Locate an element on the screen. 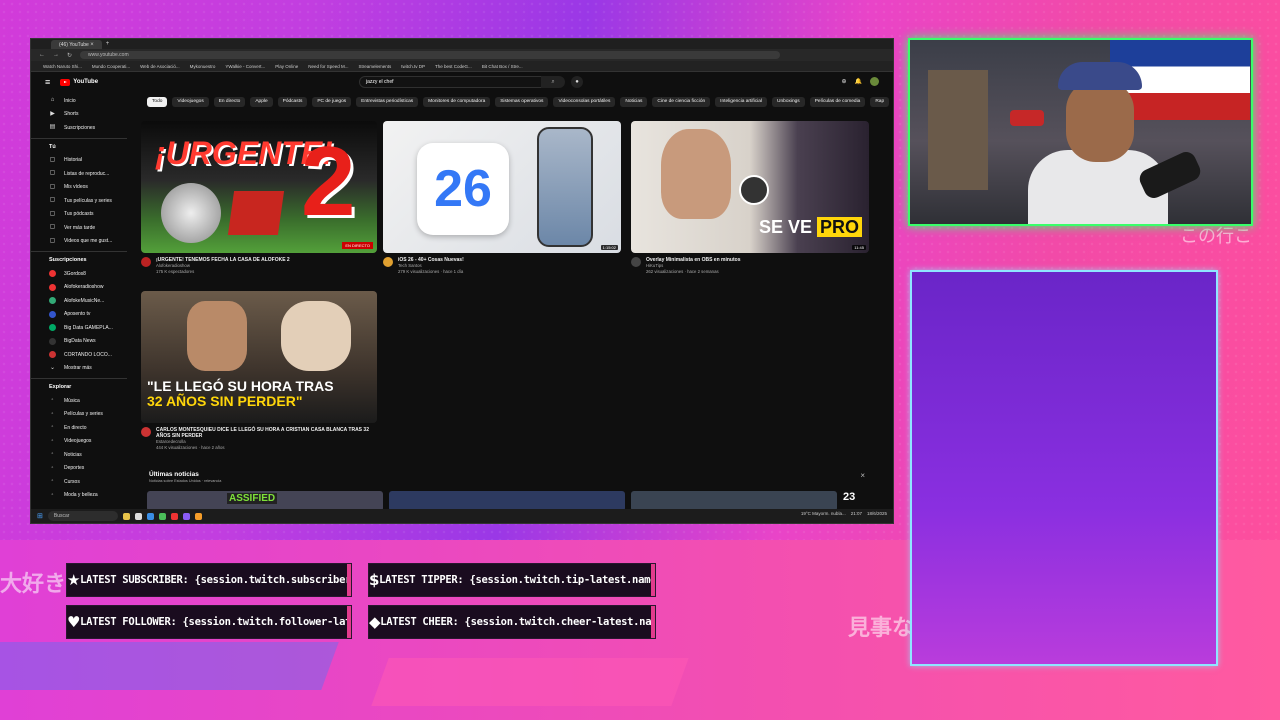  video-thumbnail: ¡URGENTE! 2 EN DIRECTO is located at coordinates (259, 187).